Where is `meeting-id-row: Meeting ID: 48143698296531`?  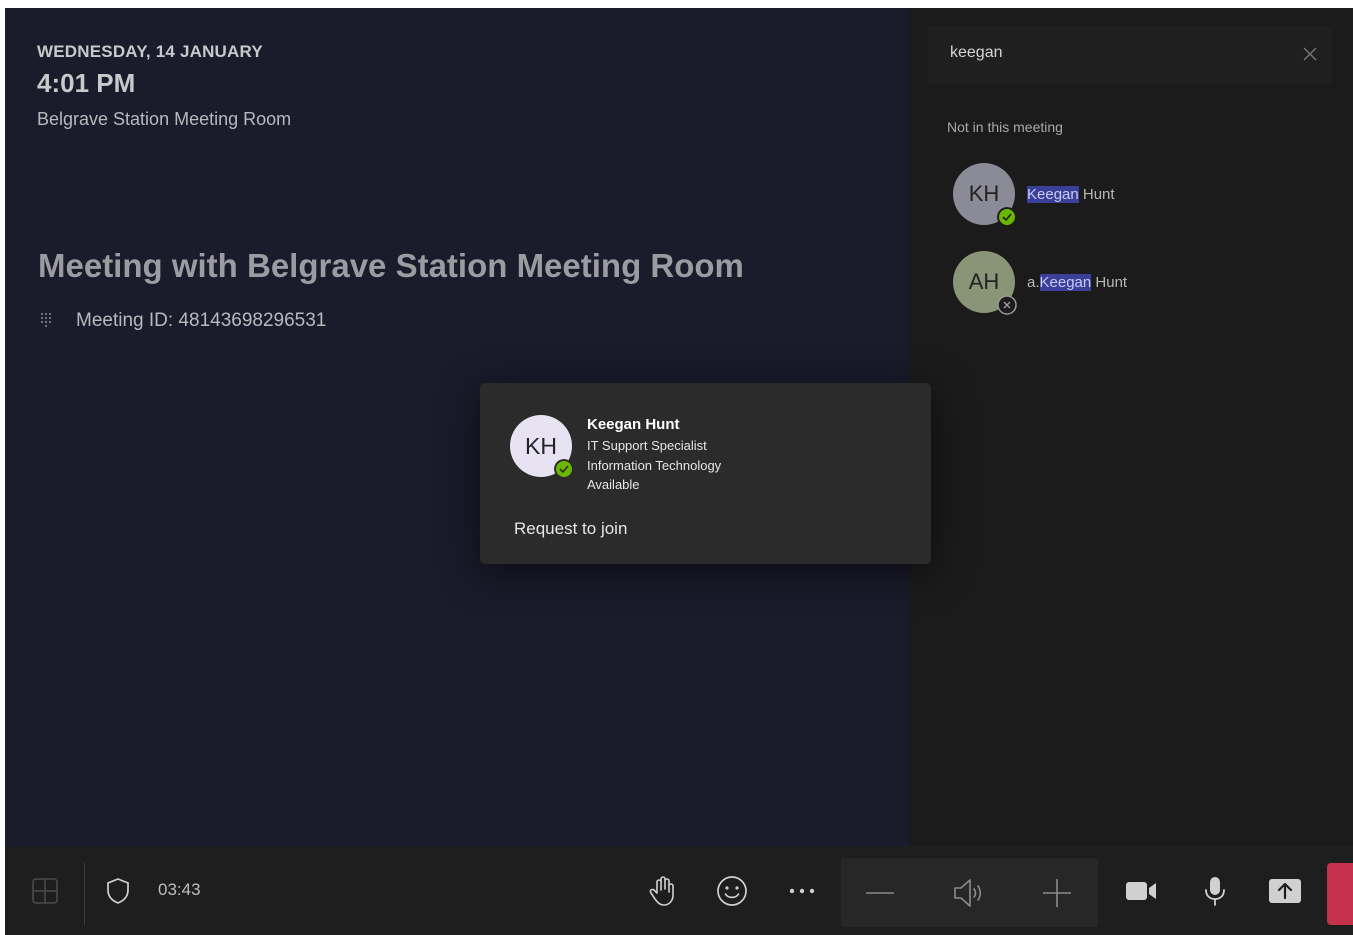
meeting-id-row: Meeting ID: 48143698296531 is located at coordinates (182, 321).